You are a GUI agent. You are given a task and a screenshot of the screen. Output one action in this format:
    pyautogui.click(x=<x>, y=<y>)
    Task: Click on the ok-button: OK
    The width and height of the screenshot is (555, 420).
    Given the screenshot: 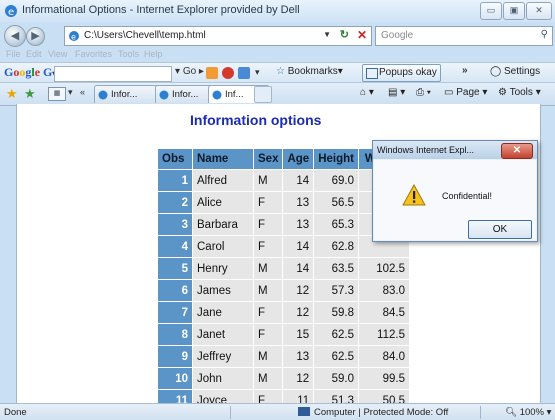 What is the action you would take?
    pyautogui.click(x=500, y=229)
    